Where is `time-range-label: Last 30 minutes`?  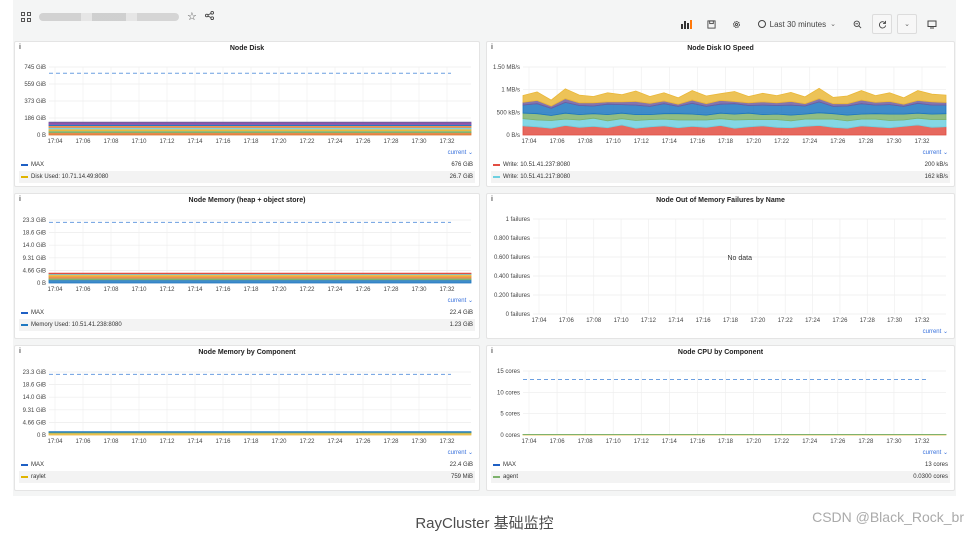
time-range-label: Last 30 minutes is located at coordinates (798, 24).